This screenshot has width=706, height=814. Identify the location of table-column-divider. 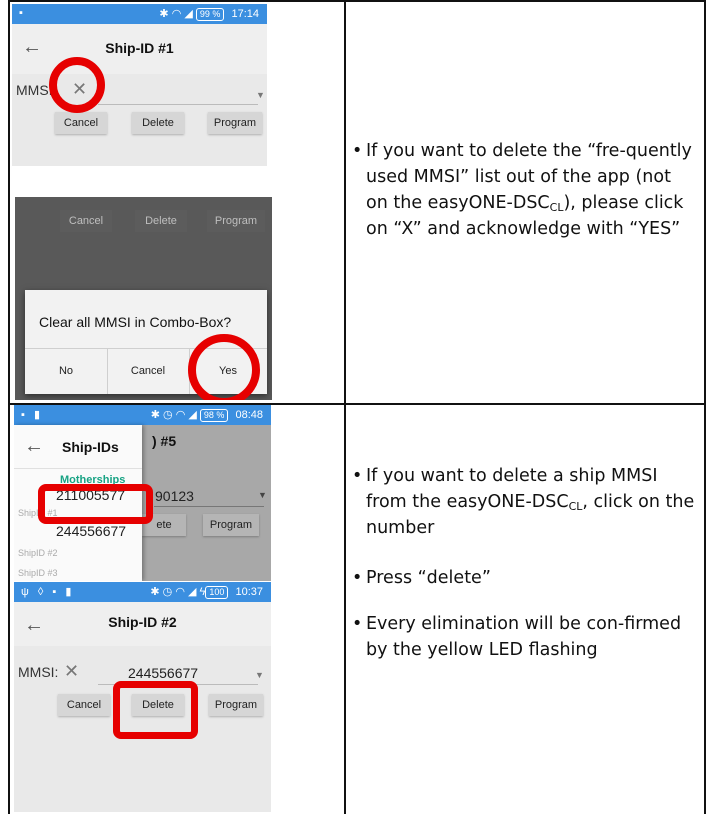
(345, 407).